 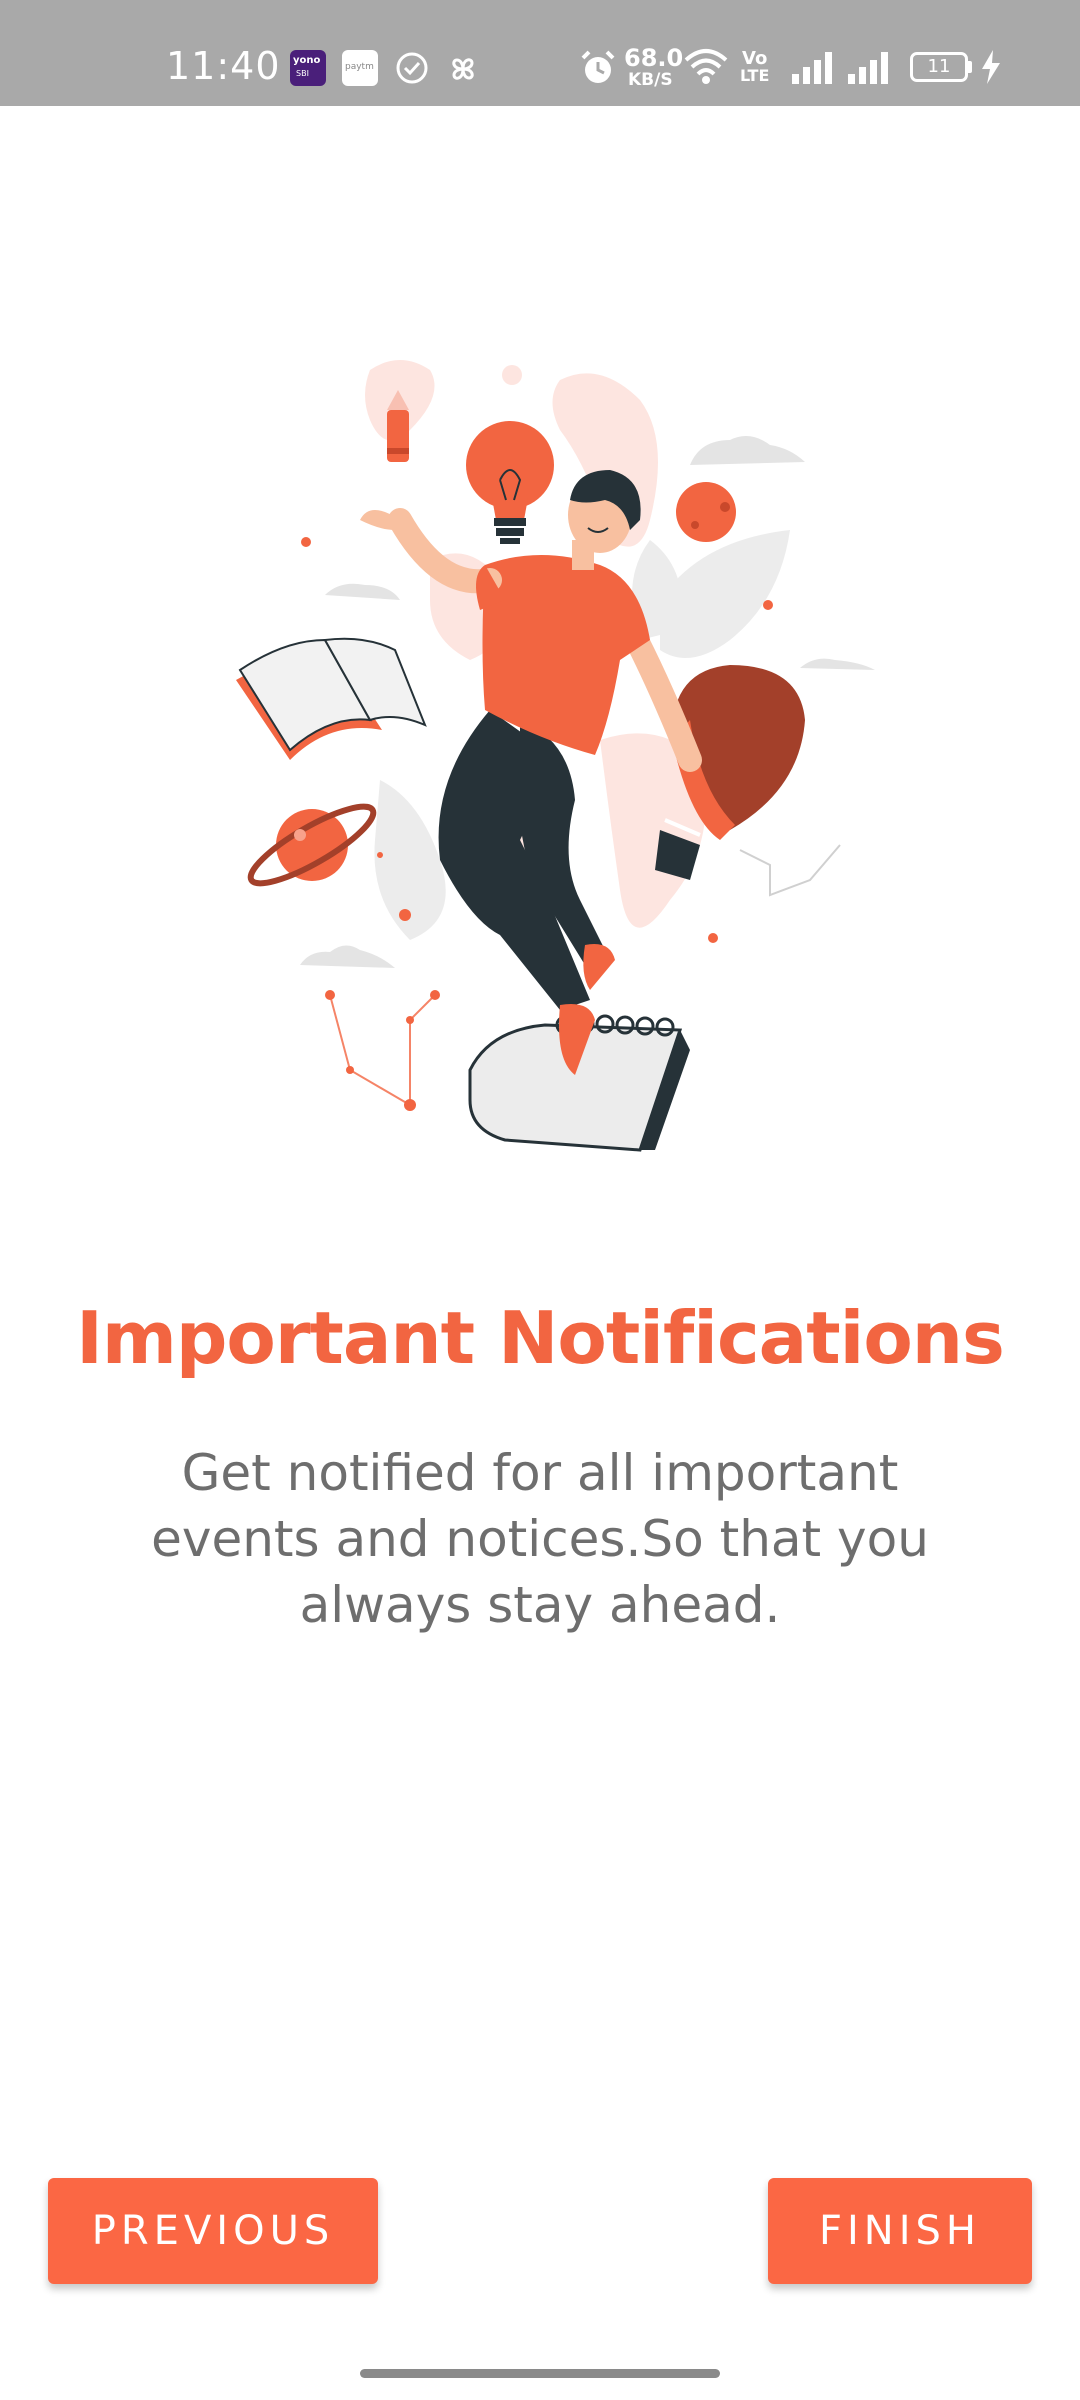 I want to click on page-title: Important Notifications, so click(x=540, y=1338).